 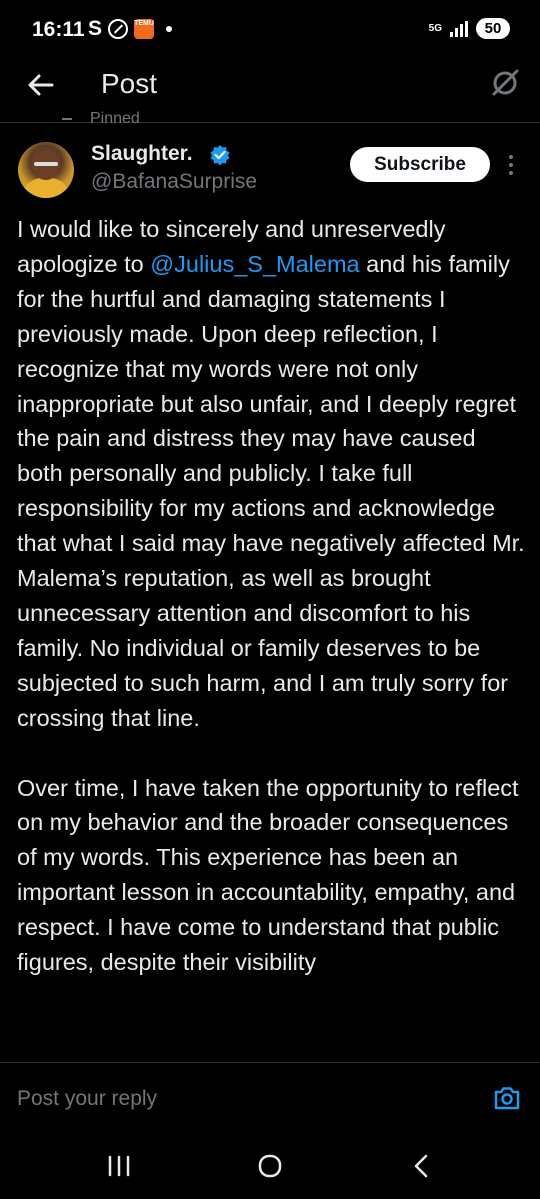 I want to click on pinned-icon, so click(x=67, y=119).